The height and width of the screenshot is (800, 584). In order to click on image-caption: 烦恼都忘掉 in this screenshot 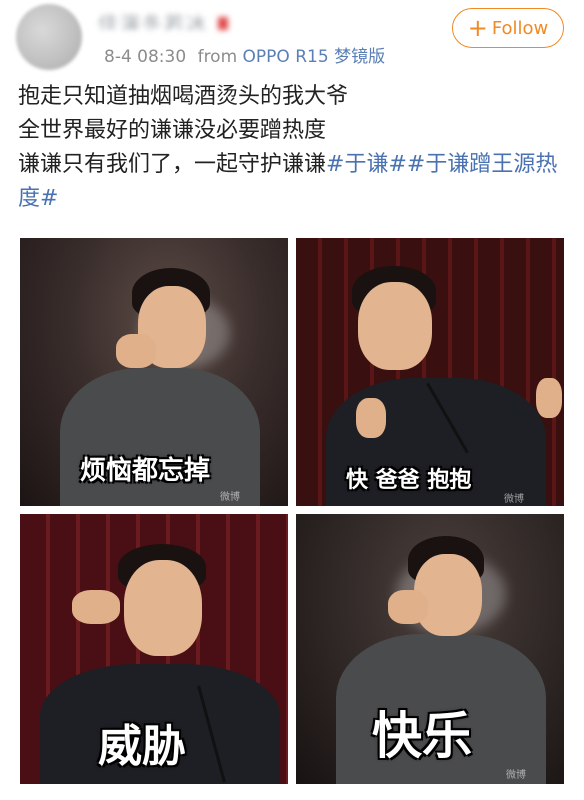, I will do `click(145, 471)`.